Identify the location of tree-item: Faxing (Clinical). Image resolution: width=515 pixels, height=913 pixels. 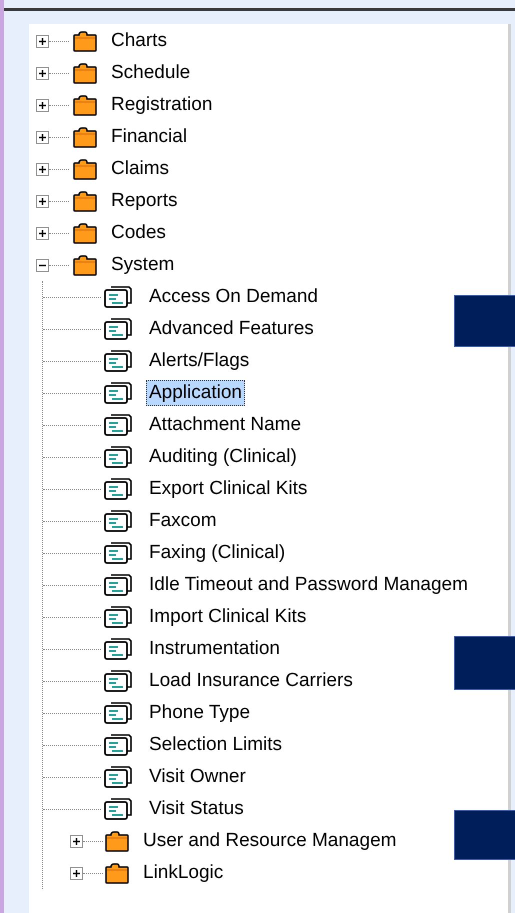
(217, 553).